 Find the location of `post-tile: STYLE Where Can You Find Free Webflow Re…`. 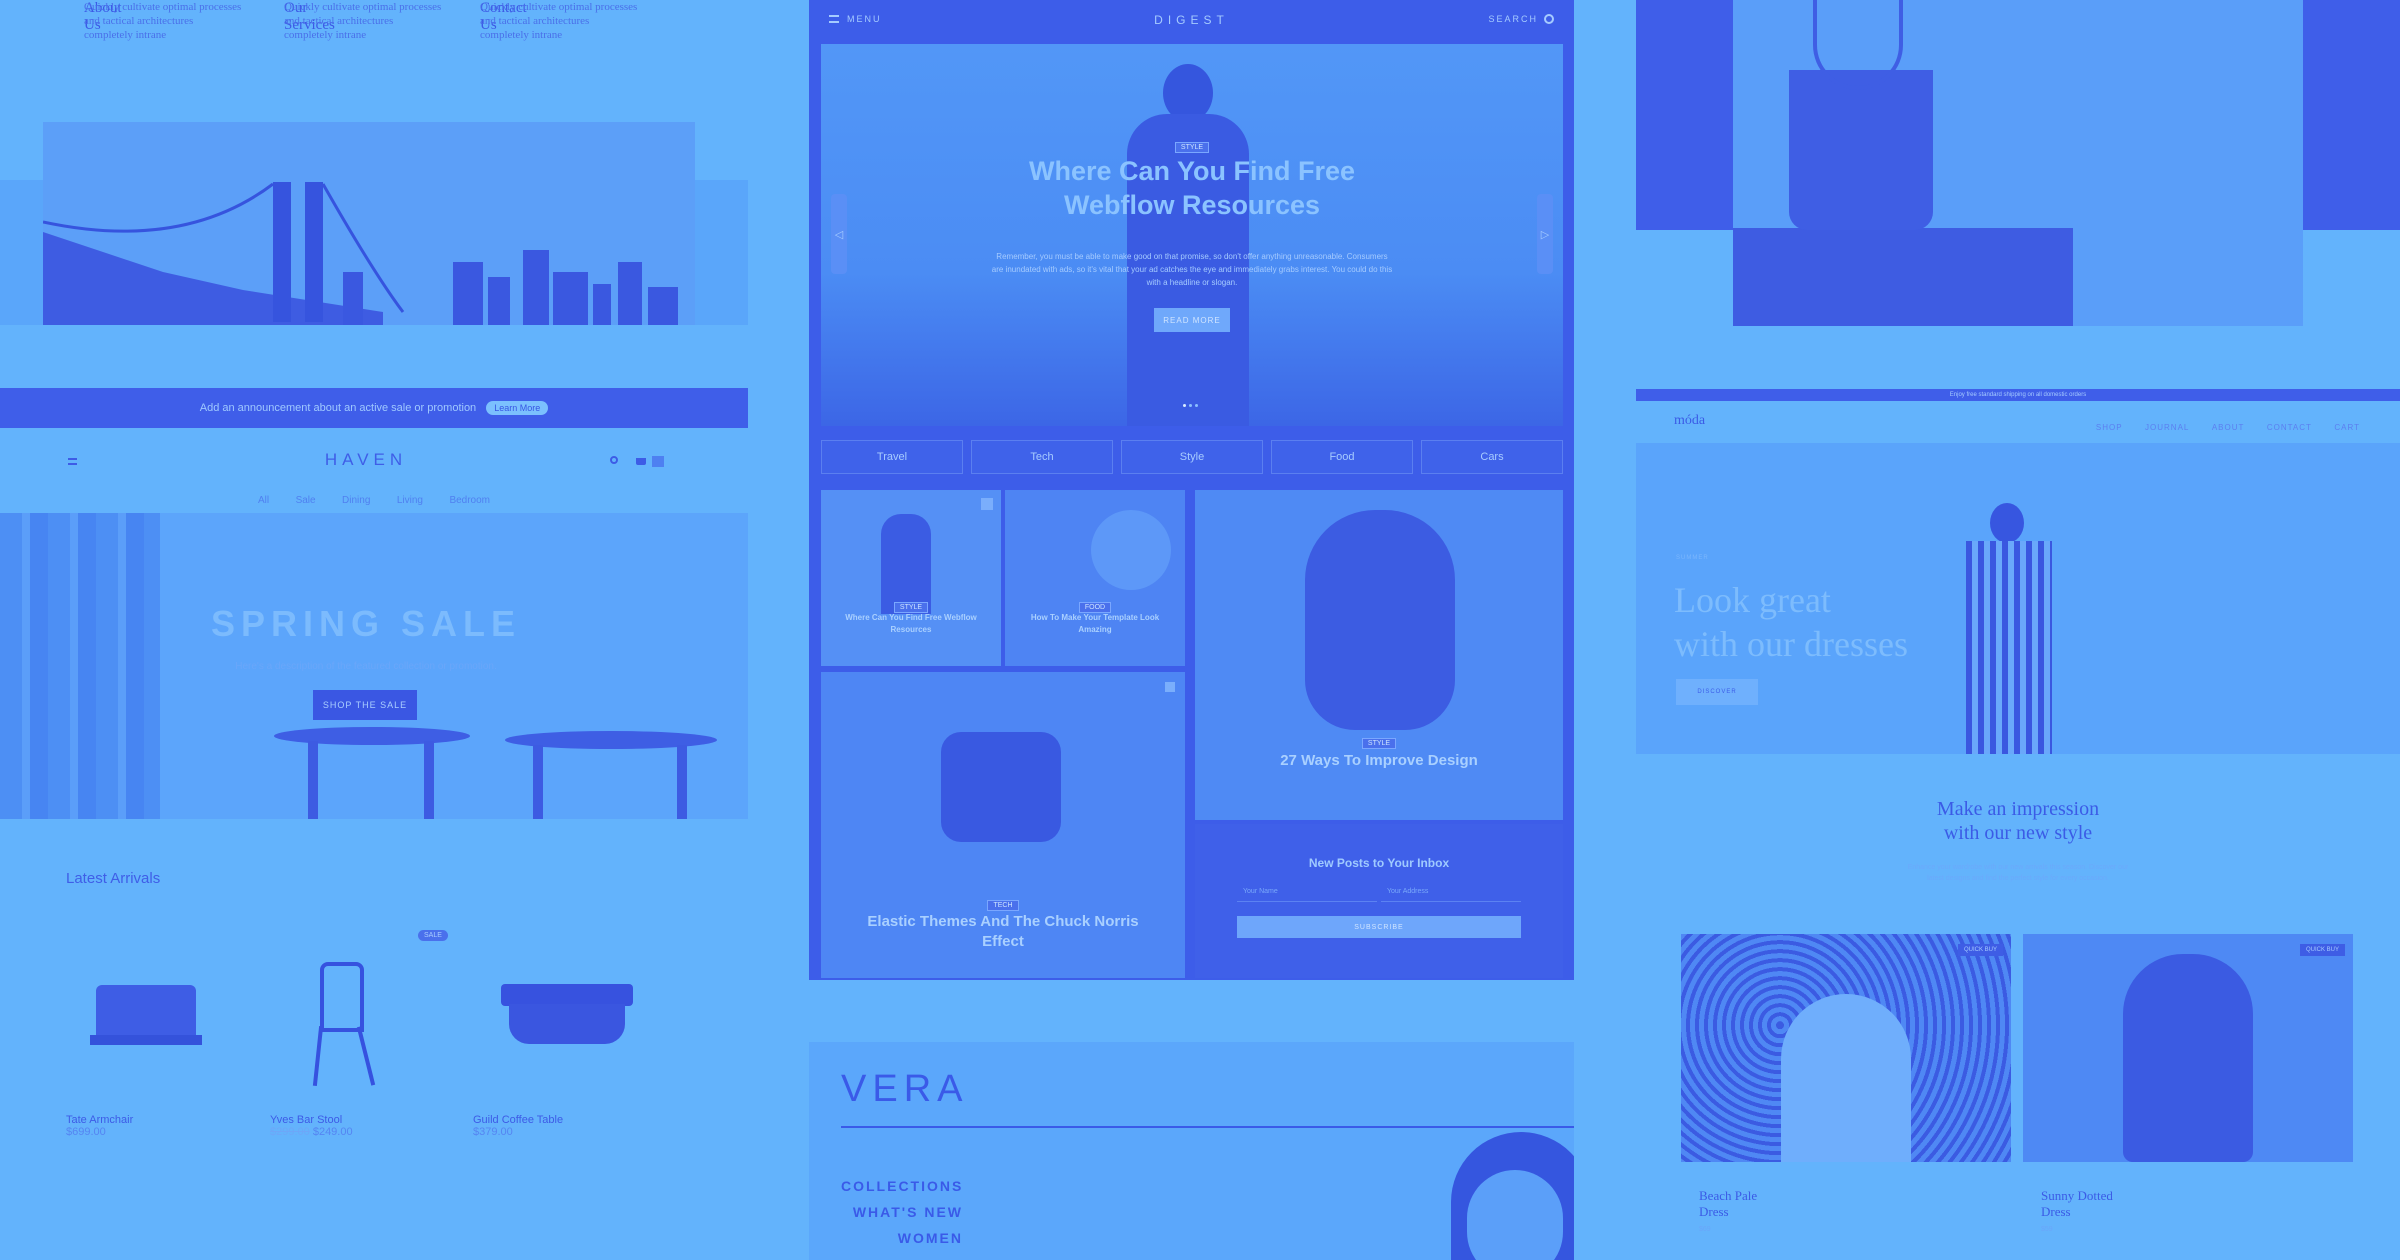

post-tile: STYLE Where Can You Find Free Webflow Re… is located at coordinates (911, 578).